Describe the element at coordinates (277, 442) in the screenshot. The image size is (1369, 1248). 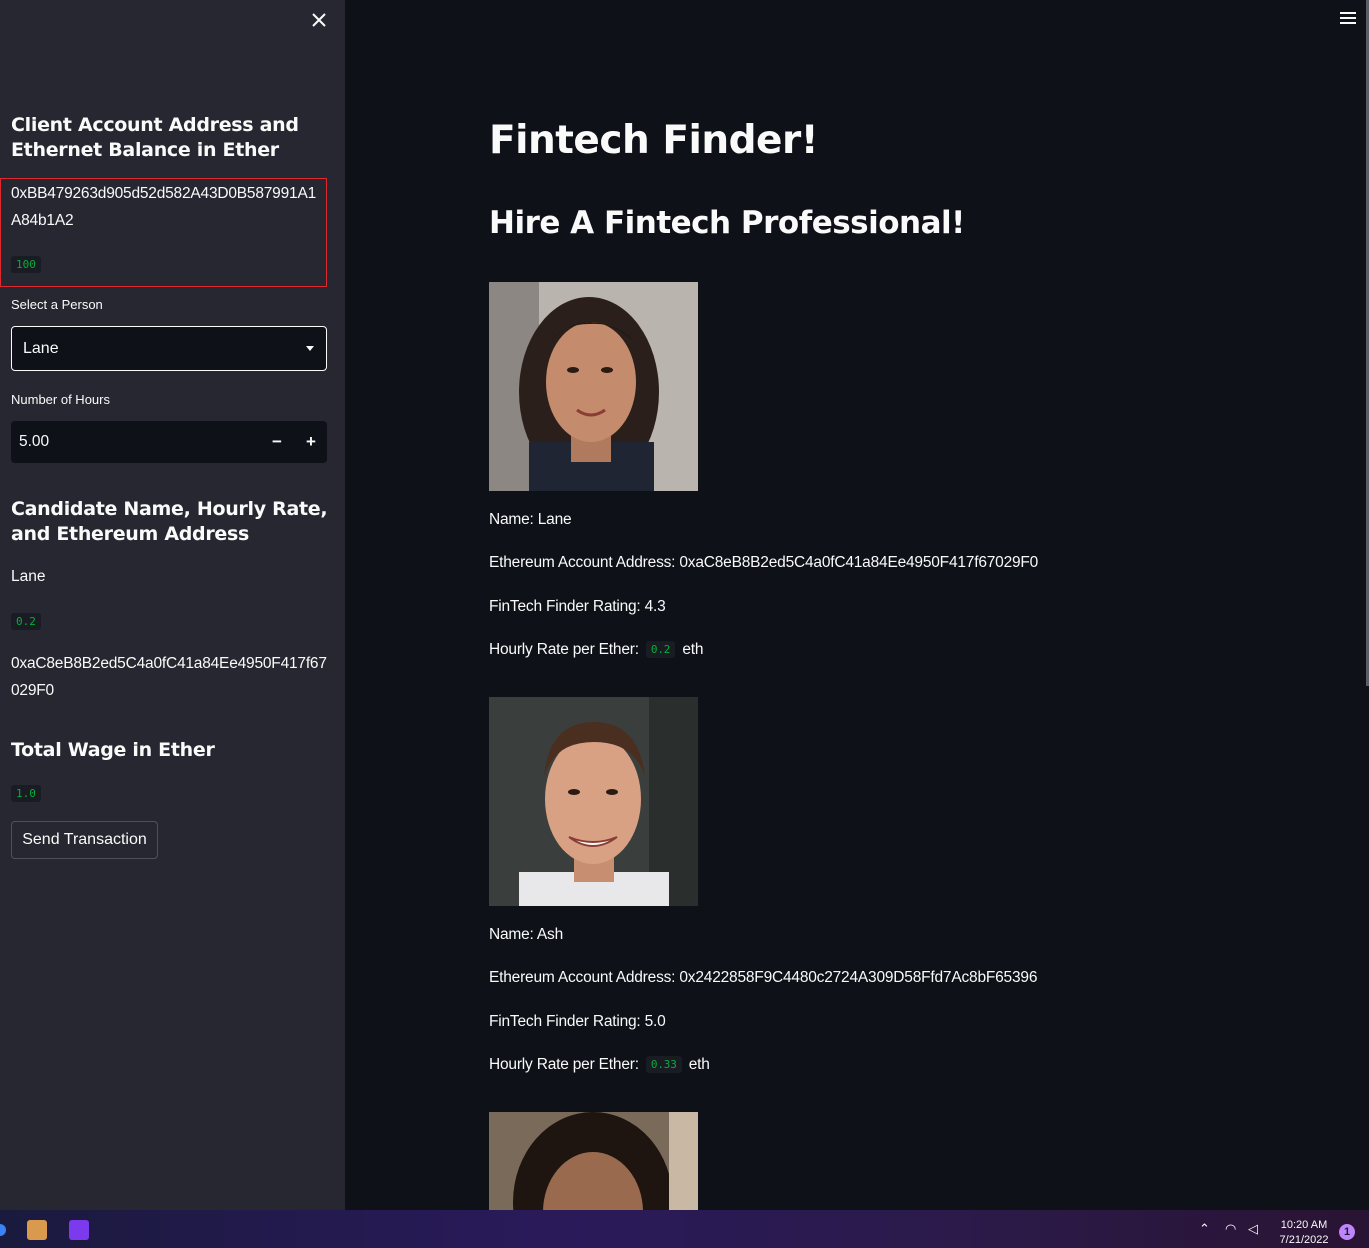
I see `decrement-button: −` at that location.